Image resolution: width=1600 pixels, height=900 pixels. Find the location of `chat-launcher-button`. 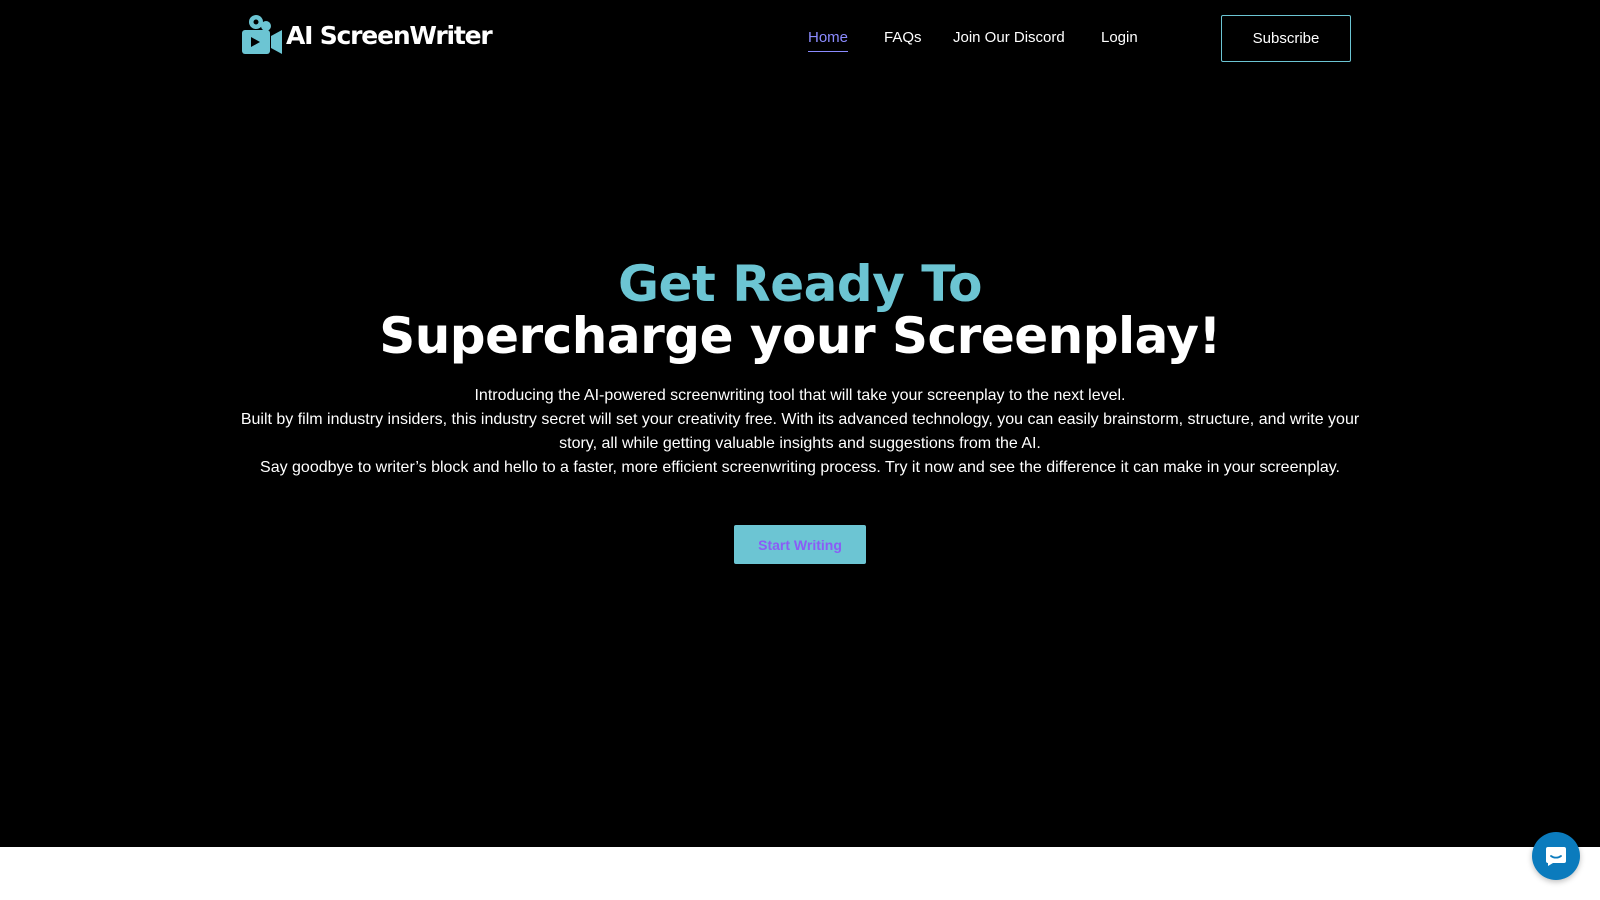

chat-launcher-button is located at coordinates (1556, 856).